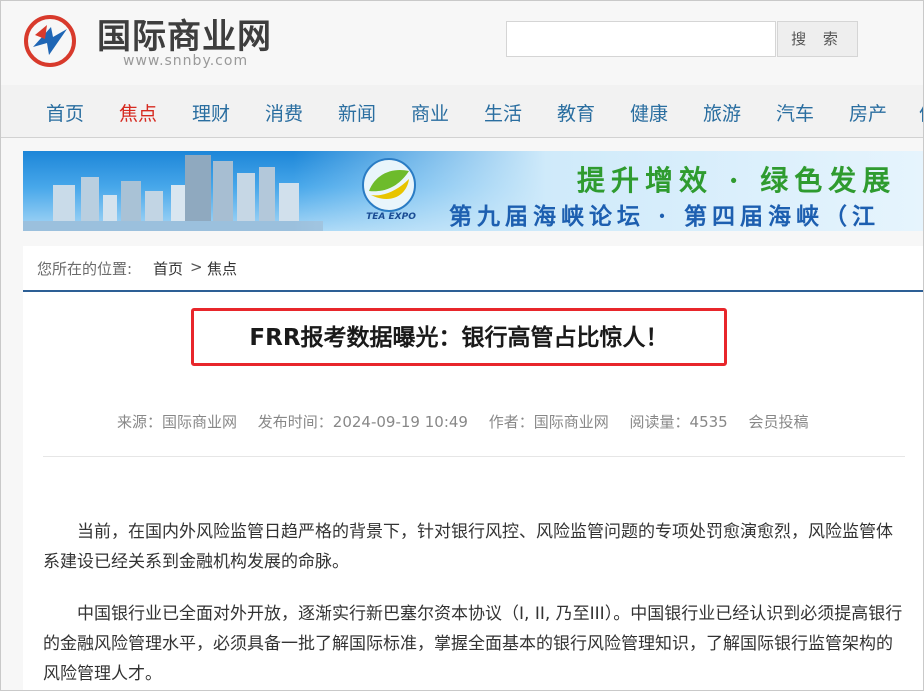 The height and width of the screenshot is (691, 924). Describe the element at coordinates (462, 111) in the screenshot. I see `main-nav: 首页 焦点 理财 消费 新闻 商业 生活 教育 健康 旅游 汽车 房产 体` at that location.